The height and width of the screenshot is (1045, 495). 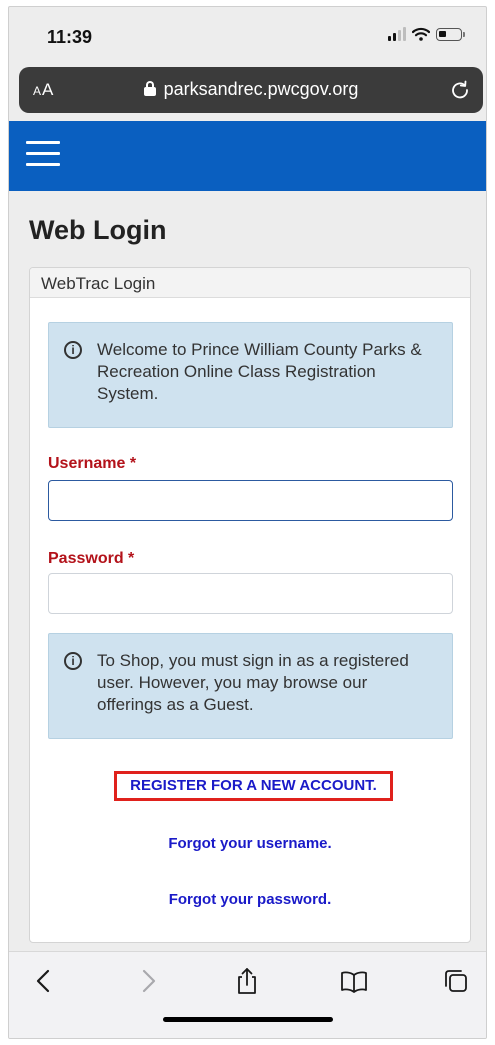 What do you see at coordinates (92, 463) in the screenshot?
I see `username-label: Username *` at bounding box center [92, 463].